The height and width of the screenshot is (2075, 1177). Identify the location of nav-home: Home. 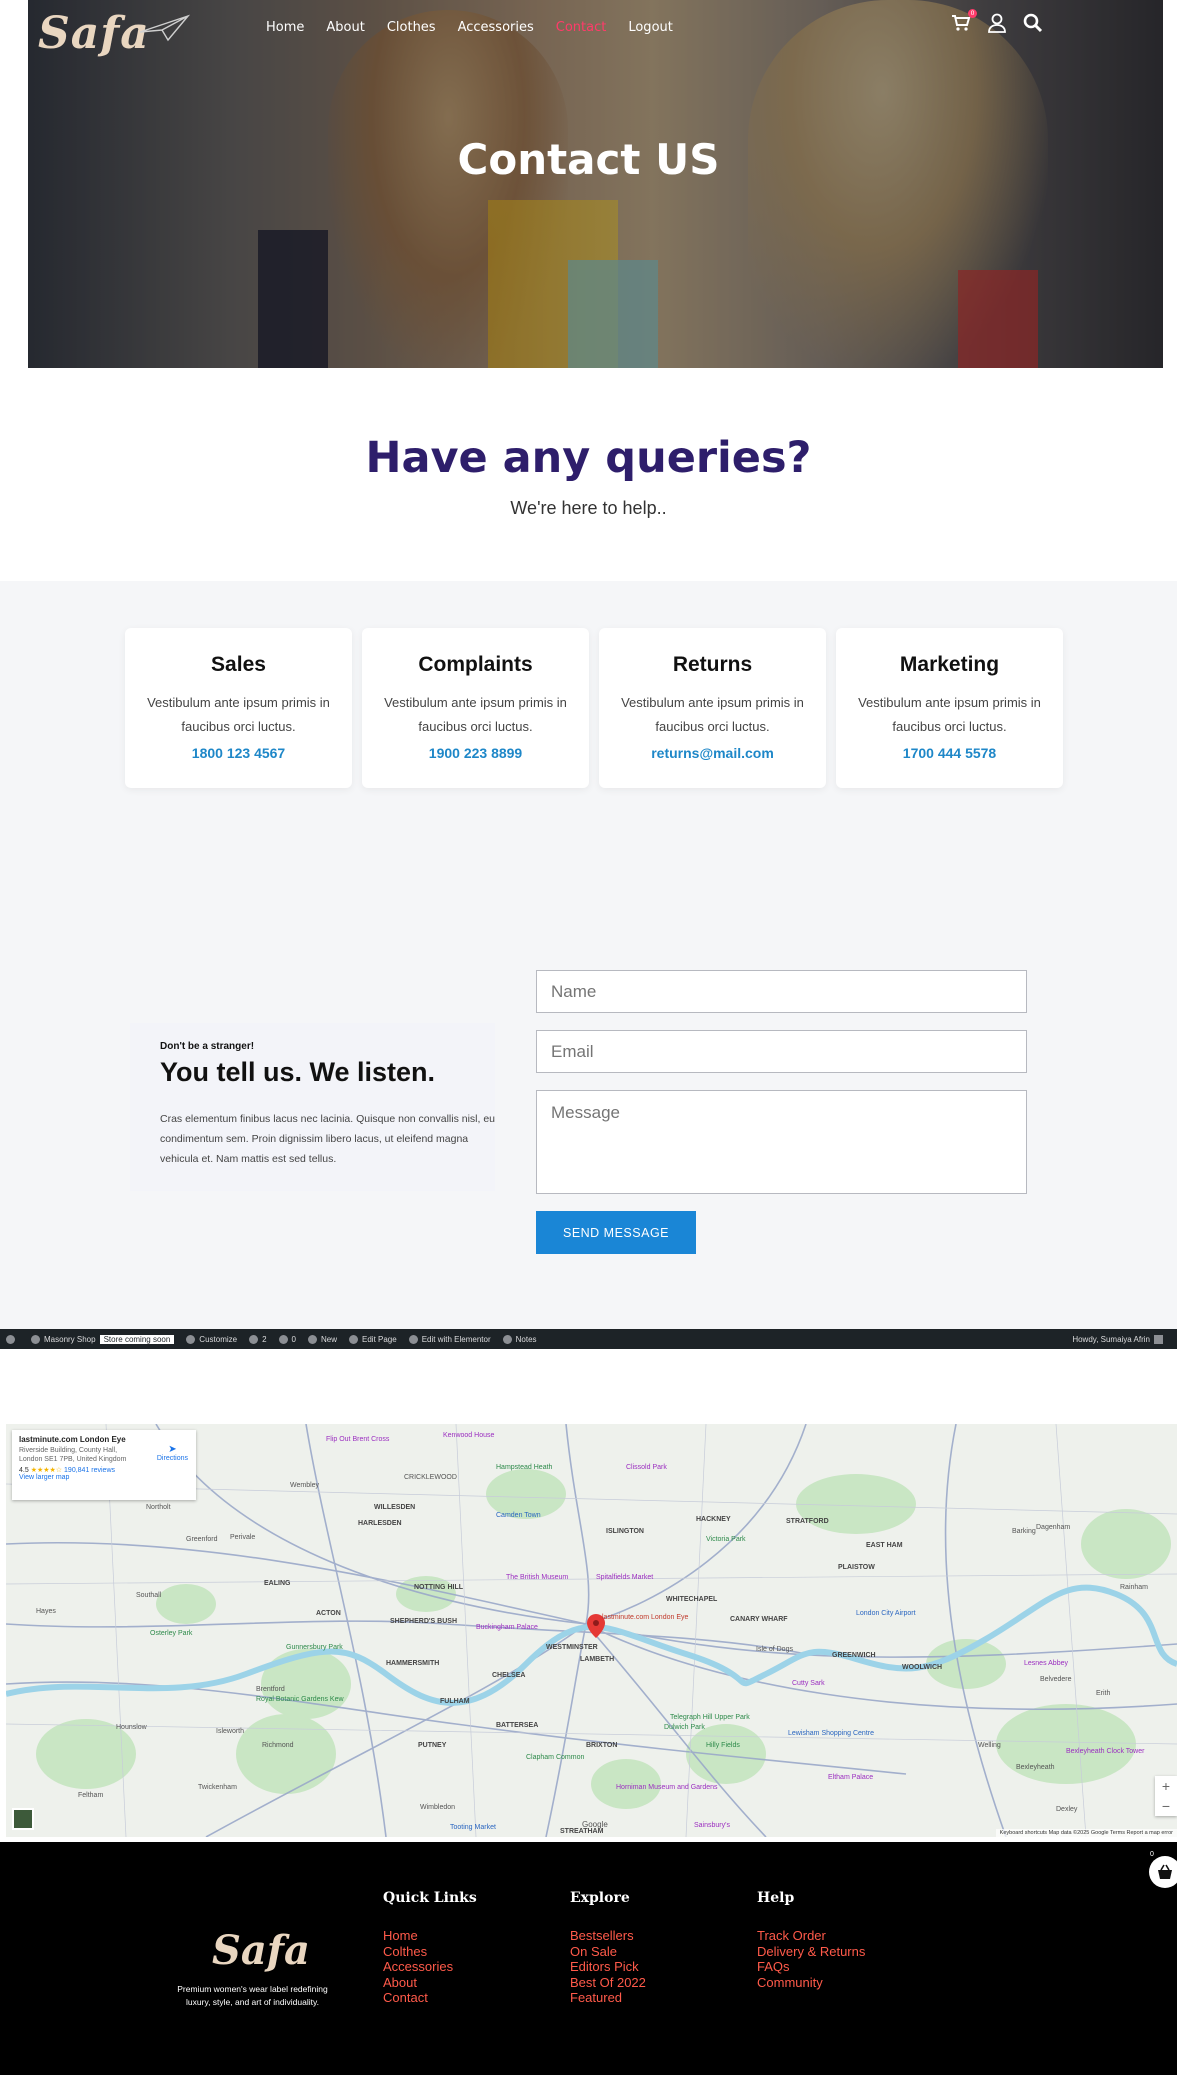
(285, 27).